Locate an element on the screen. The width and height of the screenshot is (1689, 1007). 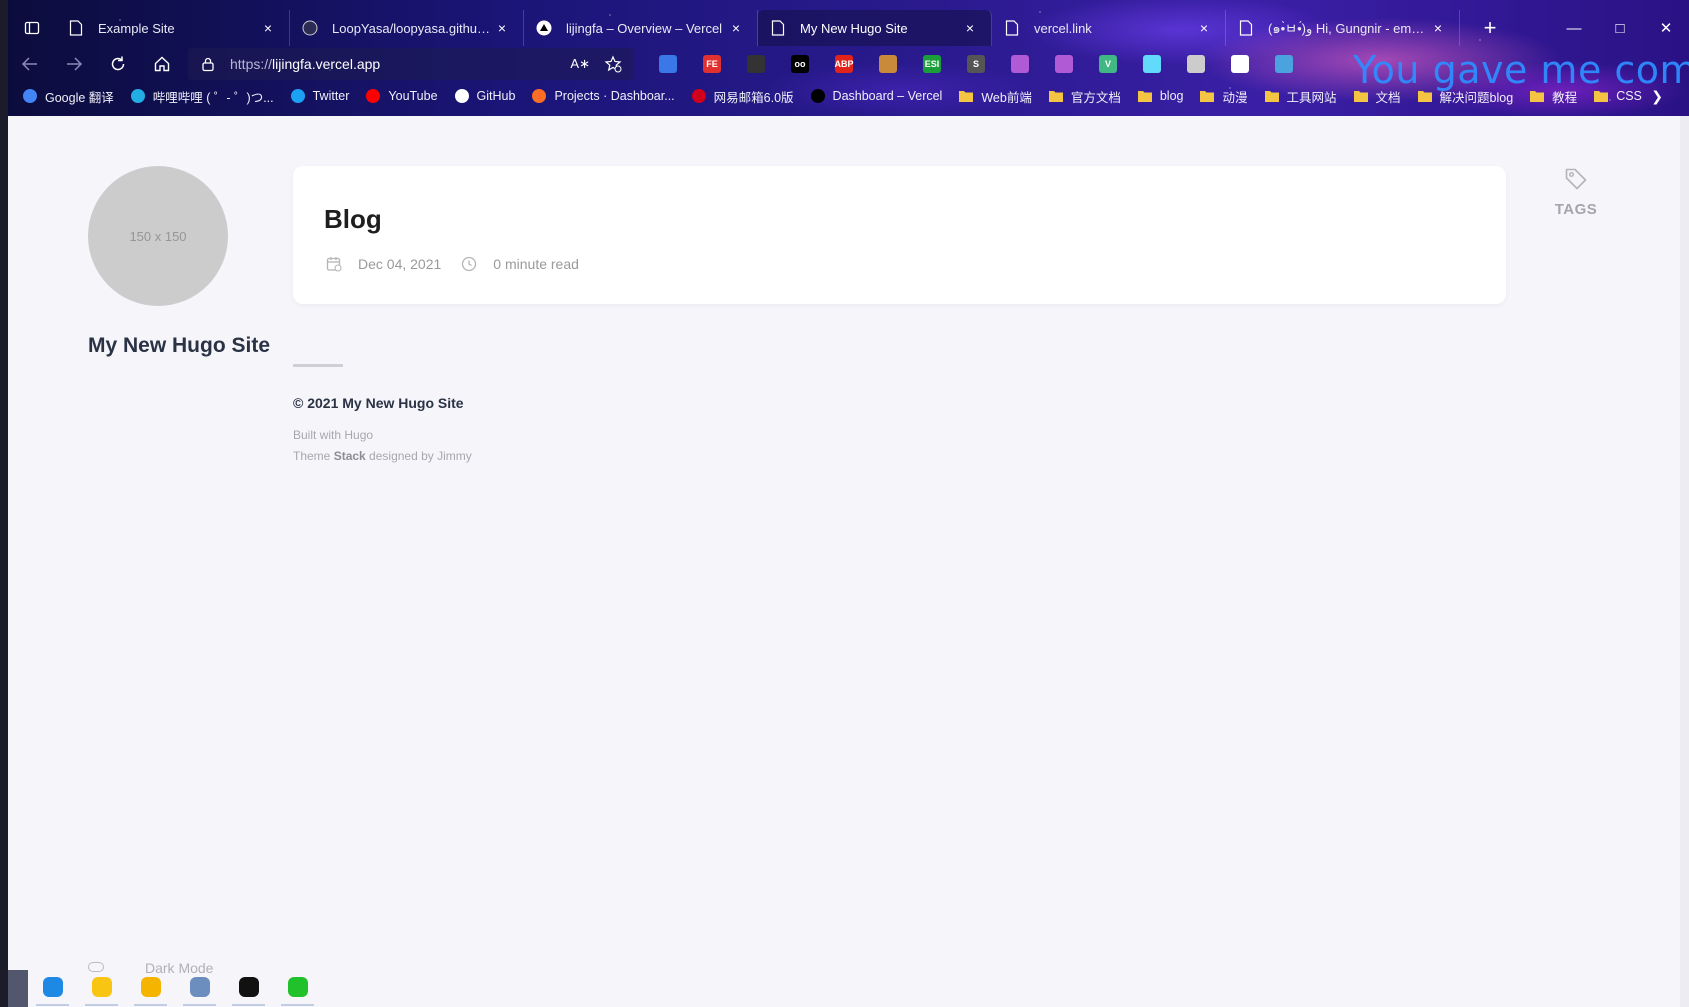
add-favorite-icon is located at coordinates (613, 64).